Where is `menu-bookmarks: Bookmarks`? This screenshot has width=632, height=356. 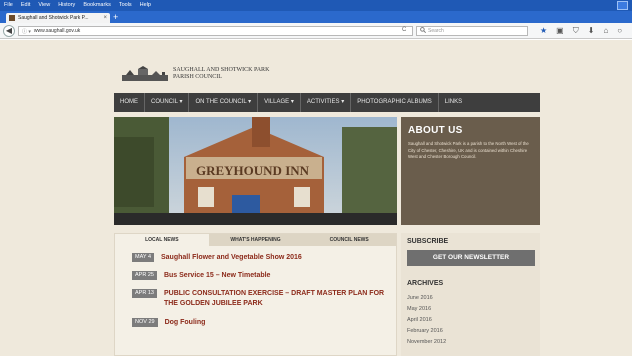
menu-bookmarks: Bookmarks is located at coordinates (97, 5).